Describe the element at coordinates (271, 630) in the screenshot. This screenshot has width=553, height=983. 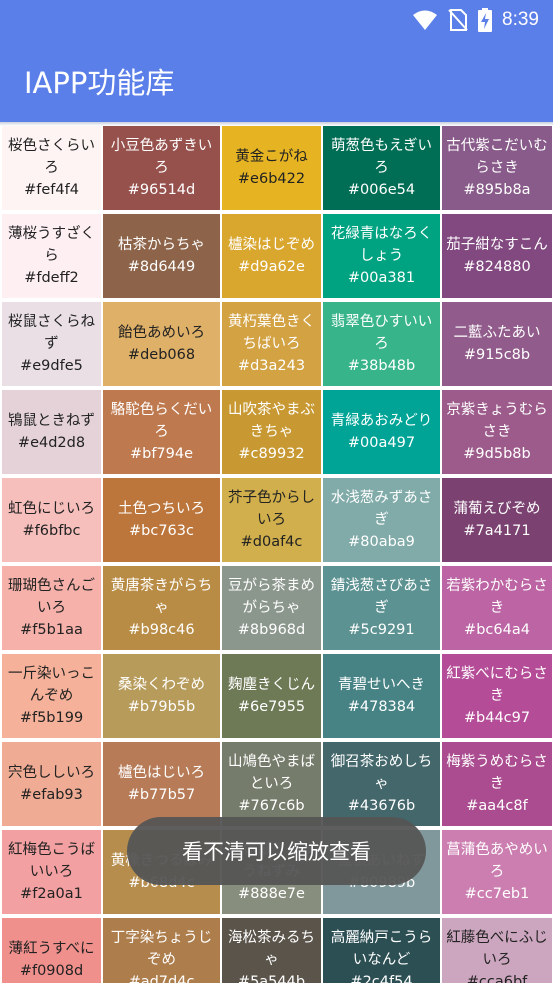
I see `color-hex: #8b968d` at that location.